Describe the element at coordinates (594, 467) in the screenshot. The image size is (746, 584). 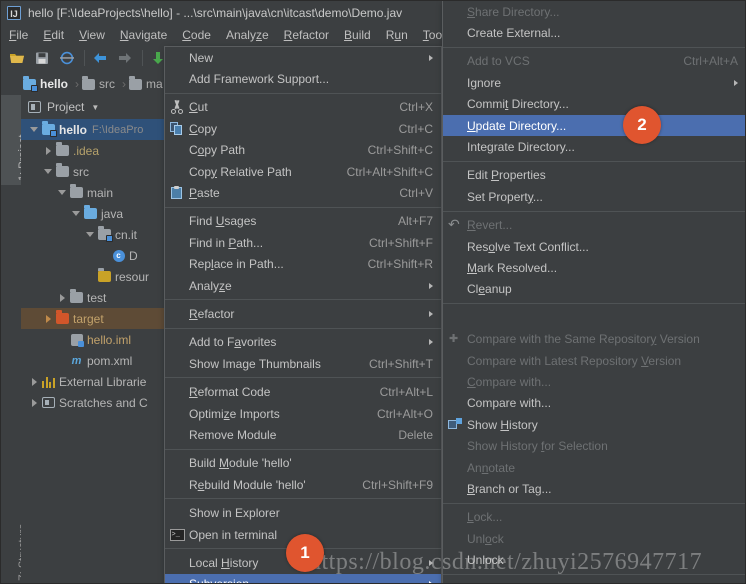
I see `submenu-item-annotate: Annotate` at that location.